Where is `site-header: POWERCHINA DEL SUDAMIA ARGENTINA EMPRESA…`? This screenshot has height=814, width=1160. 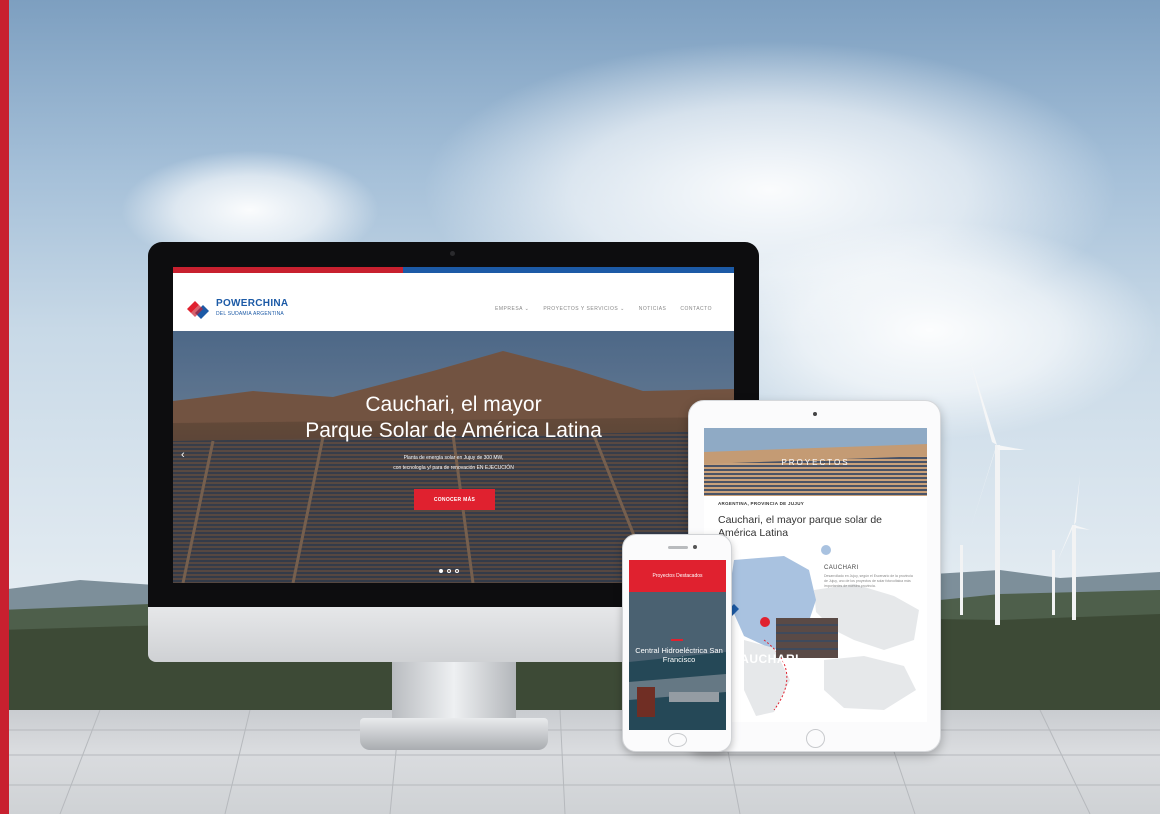
site-header: POWERCHINA DEL SUDAMIA ARGENTINA EMPRESA… is located at coordinates (453, 302).